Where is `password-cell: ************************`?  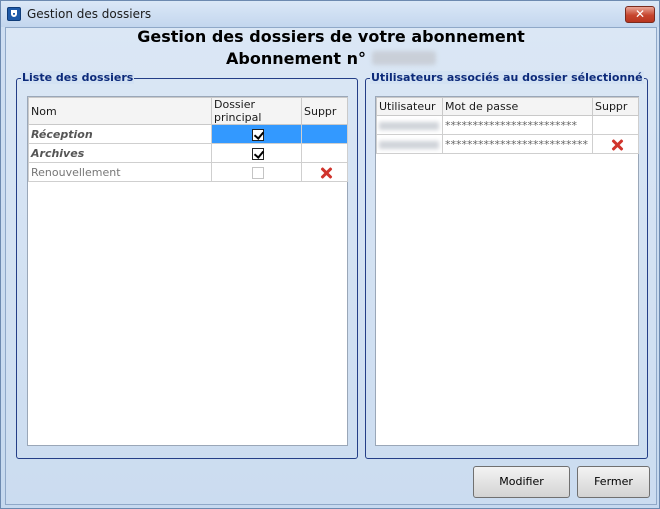 password-cell: ************************ is located at coordinates (517, 125).